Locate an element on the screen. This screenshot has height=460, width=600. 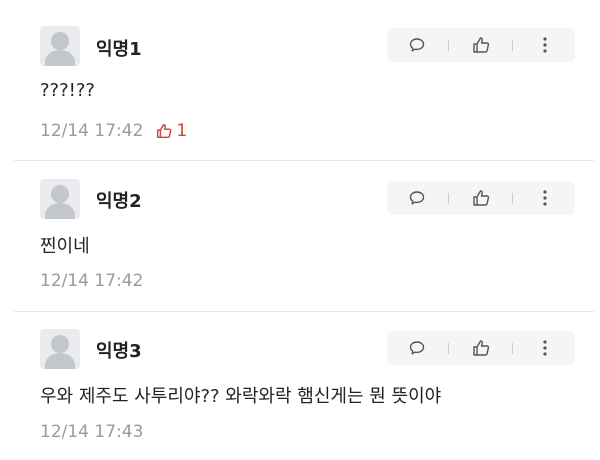
comment-author: 익명2 is located at coordinates (119, 201).